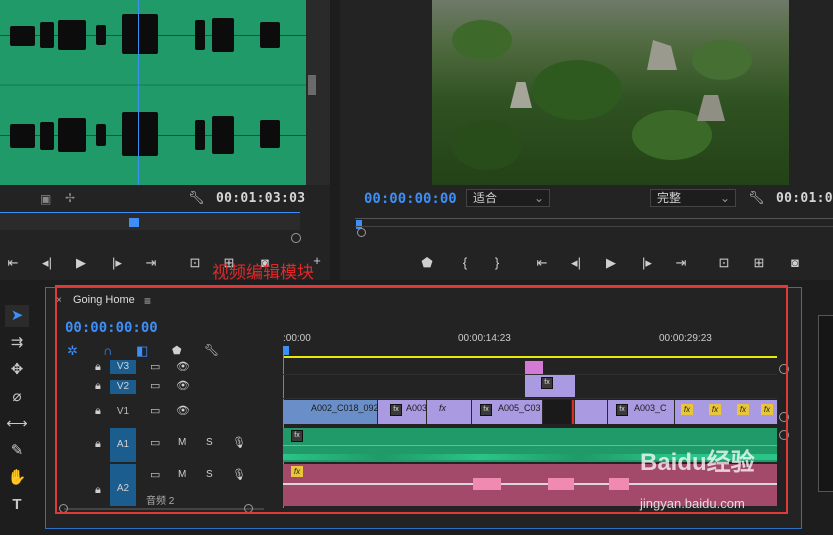 The width and height of the screenshot is (833, 535). I want to click on slip-tool-icon: ⟷, so click(17, 424).